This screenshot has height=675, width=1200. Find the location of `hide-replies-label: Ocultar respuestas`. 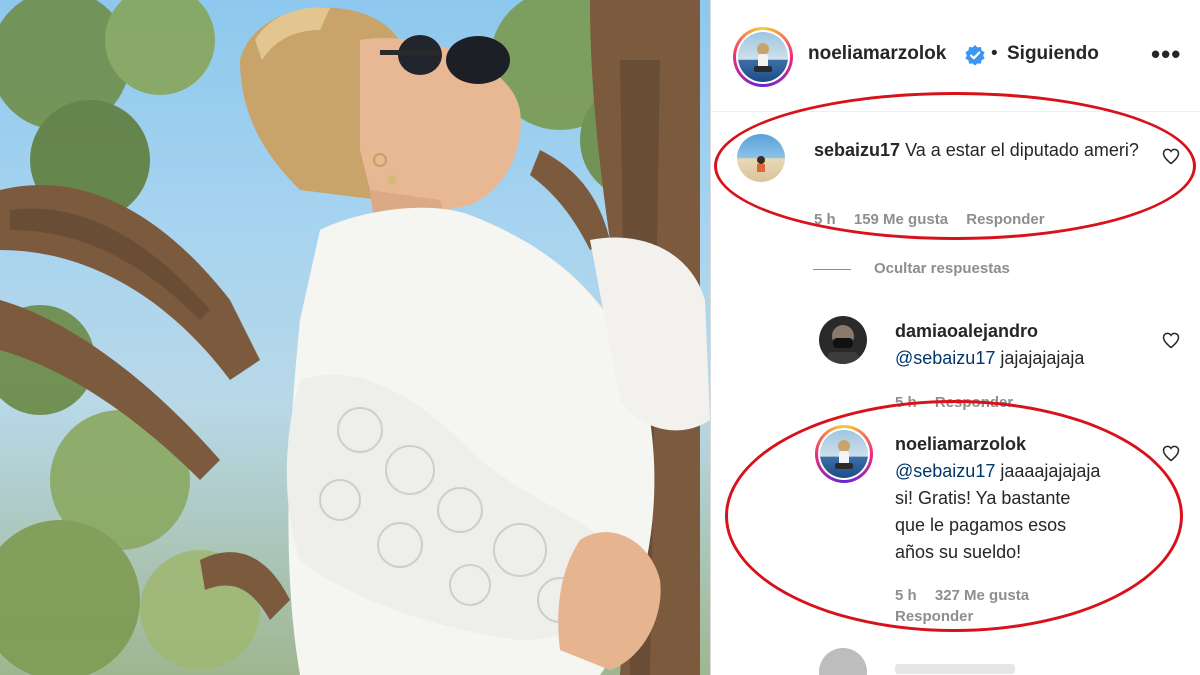

hide-replies-label: Ocultar respuestas is located at coordinates (942, 268).